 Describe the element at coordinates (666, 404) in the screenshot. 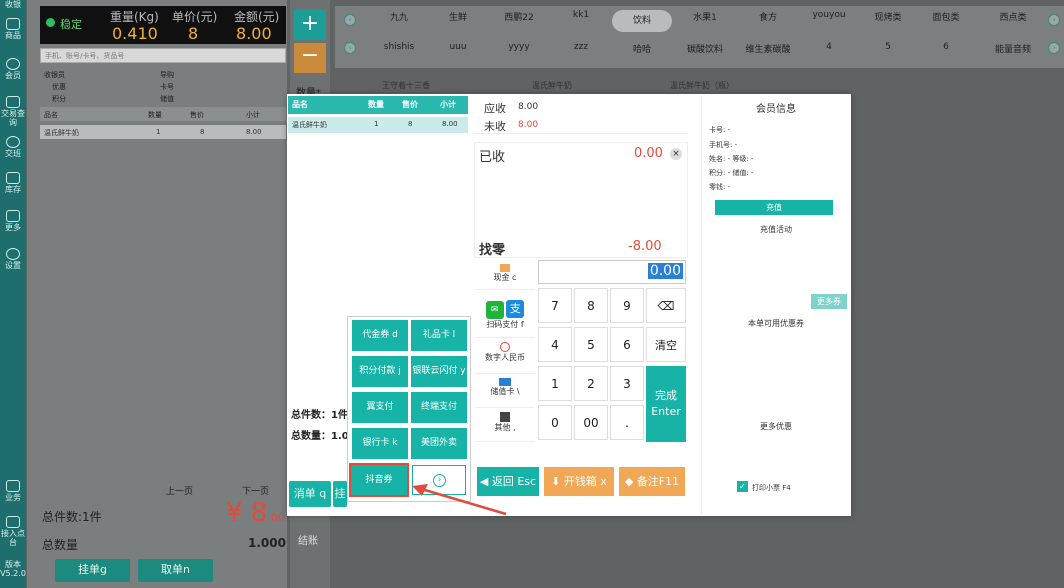

I see `complete-button: 完成 Enter` at that location.